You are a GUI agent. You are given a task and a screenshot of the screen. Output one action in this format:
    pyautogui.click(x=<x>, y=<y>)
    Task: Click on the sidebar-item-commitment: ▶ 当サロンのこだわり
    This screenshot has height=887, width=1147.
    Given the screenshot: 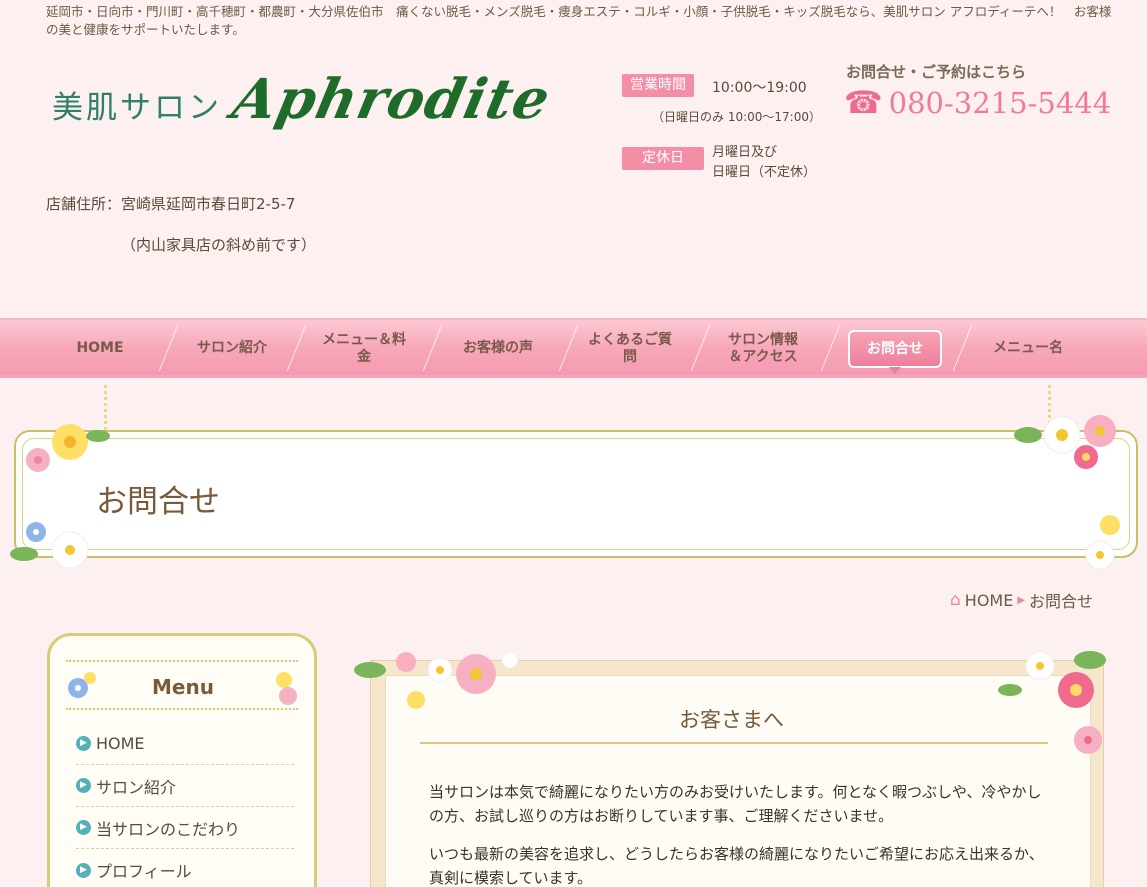 What is the action you would take?
    pyautogui.click(x=185, y=828)
    